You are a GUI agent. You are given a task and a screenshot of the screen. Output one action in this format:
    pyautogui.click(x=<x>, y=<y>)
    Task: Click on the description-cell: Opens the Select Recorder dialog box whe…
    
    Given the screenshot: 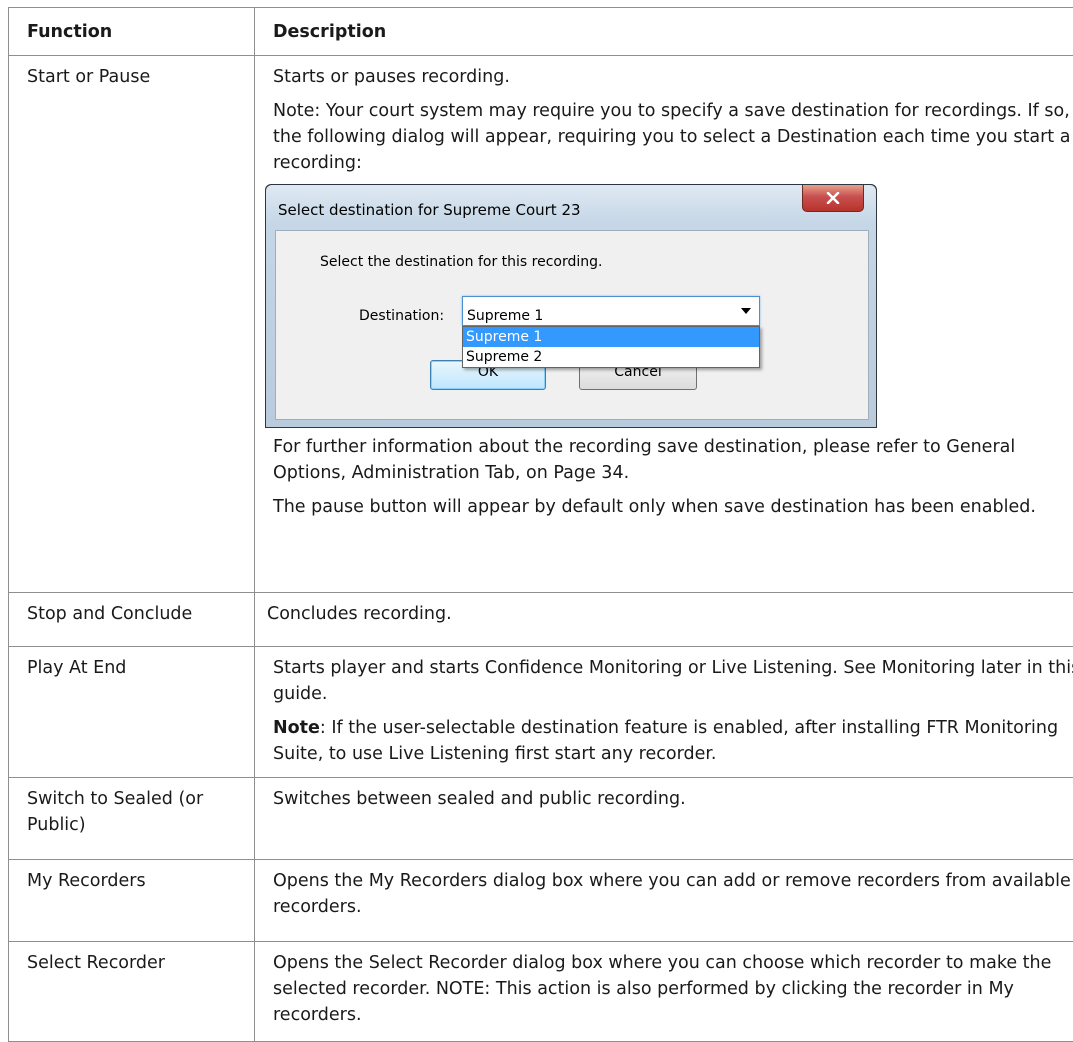 What is the action you would take?
    pyautogui.click(x=664, y=992)
    